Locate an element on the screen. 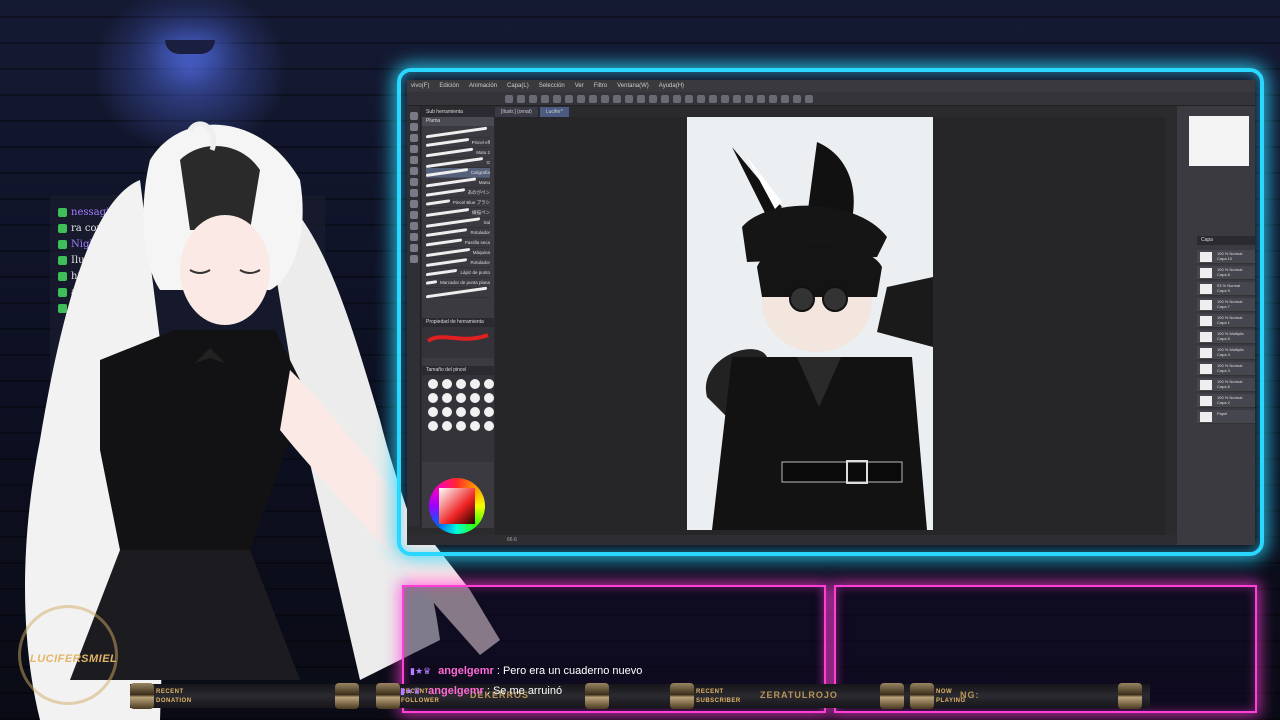 This screenshot has width=1280, height=720. brush-item: Manu is located at coordinates (458, 182).